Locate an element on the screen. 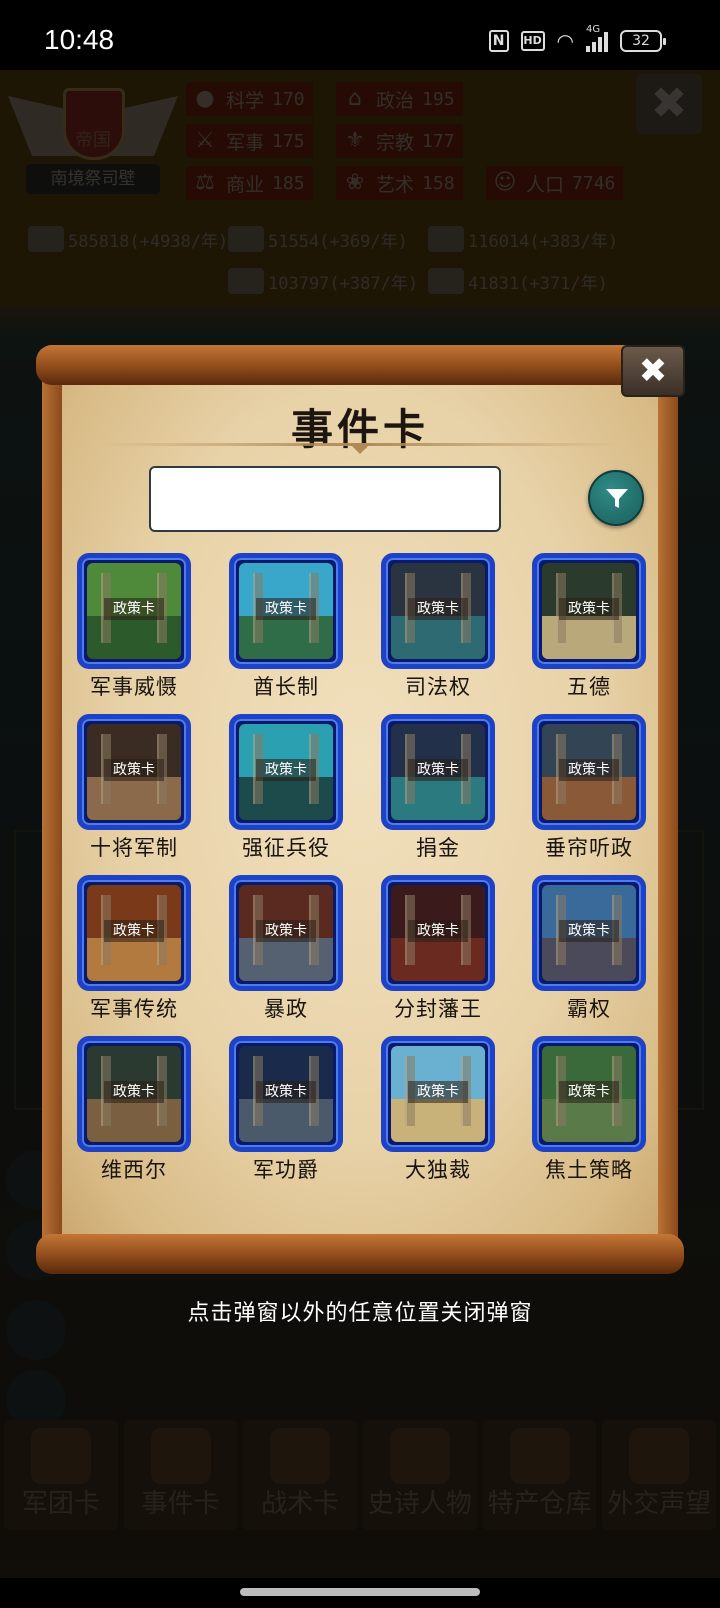 The image size is (720, 1608). card-name: 酋长制 is located at coordinates (286, 687).